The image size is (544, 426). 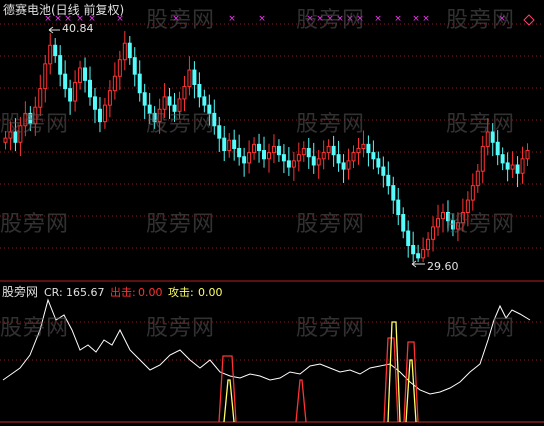 I want to click on out-signal-line, so click(x=301, y=401).